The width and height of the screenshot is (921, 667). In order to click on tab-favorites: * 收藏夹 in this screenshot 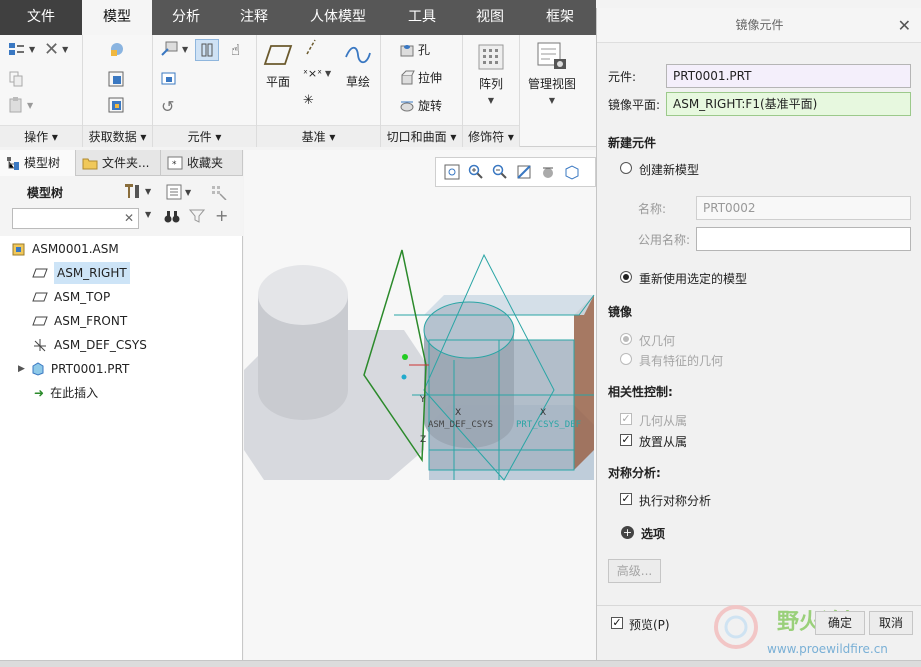, I will do `click(202, 163)`.